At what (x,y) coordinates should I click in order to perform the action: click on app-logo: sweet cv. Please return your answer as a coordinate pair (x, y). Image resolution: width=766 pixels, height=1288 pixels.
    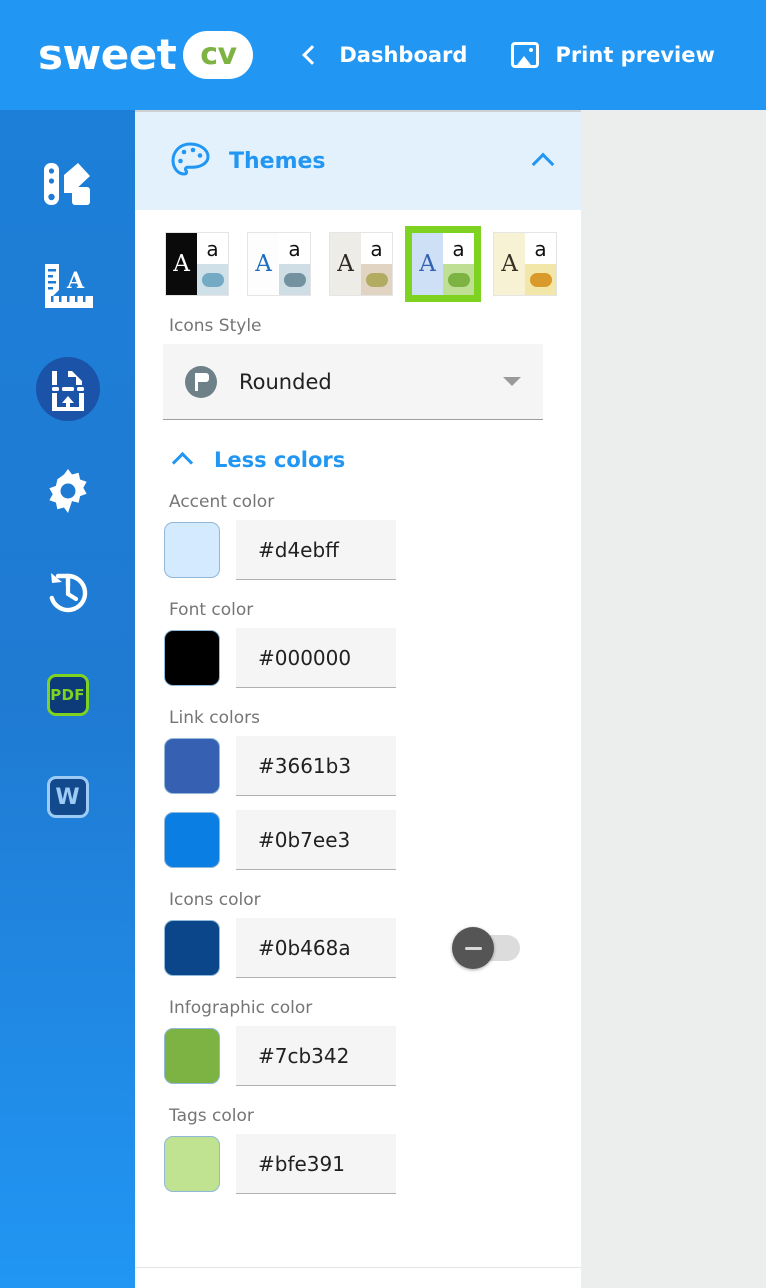
    Looking at the image, I should click on (146, 54).